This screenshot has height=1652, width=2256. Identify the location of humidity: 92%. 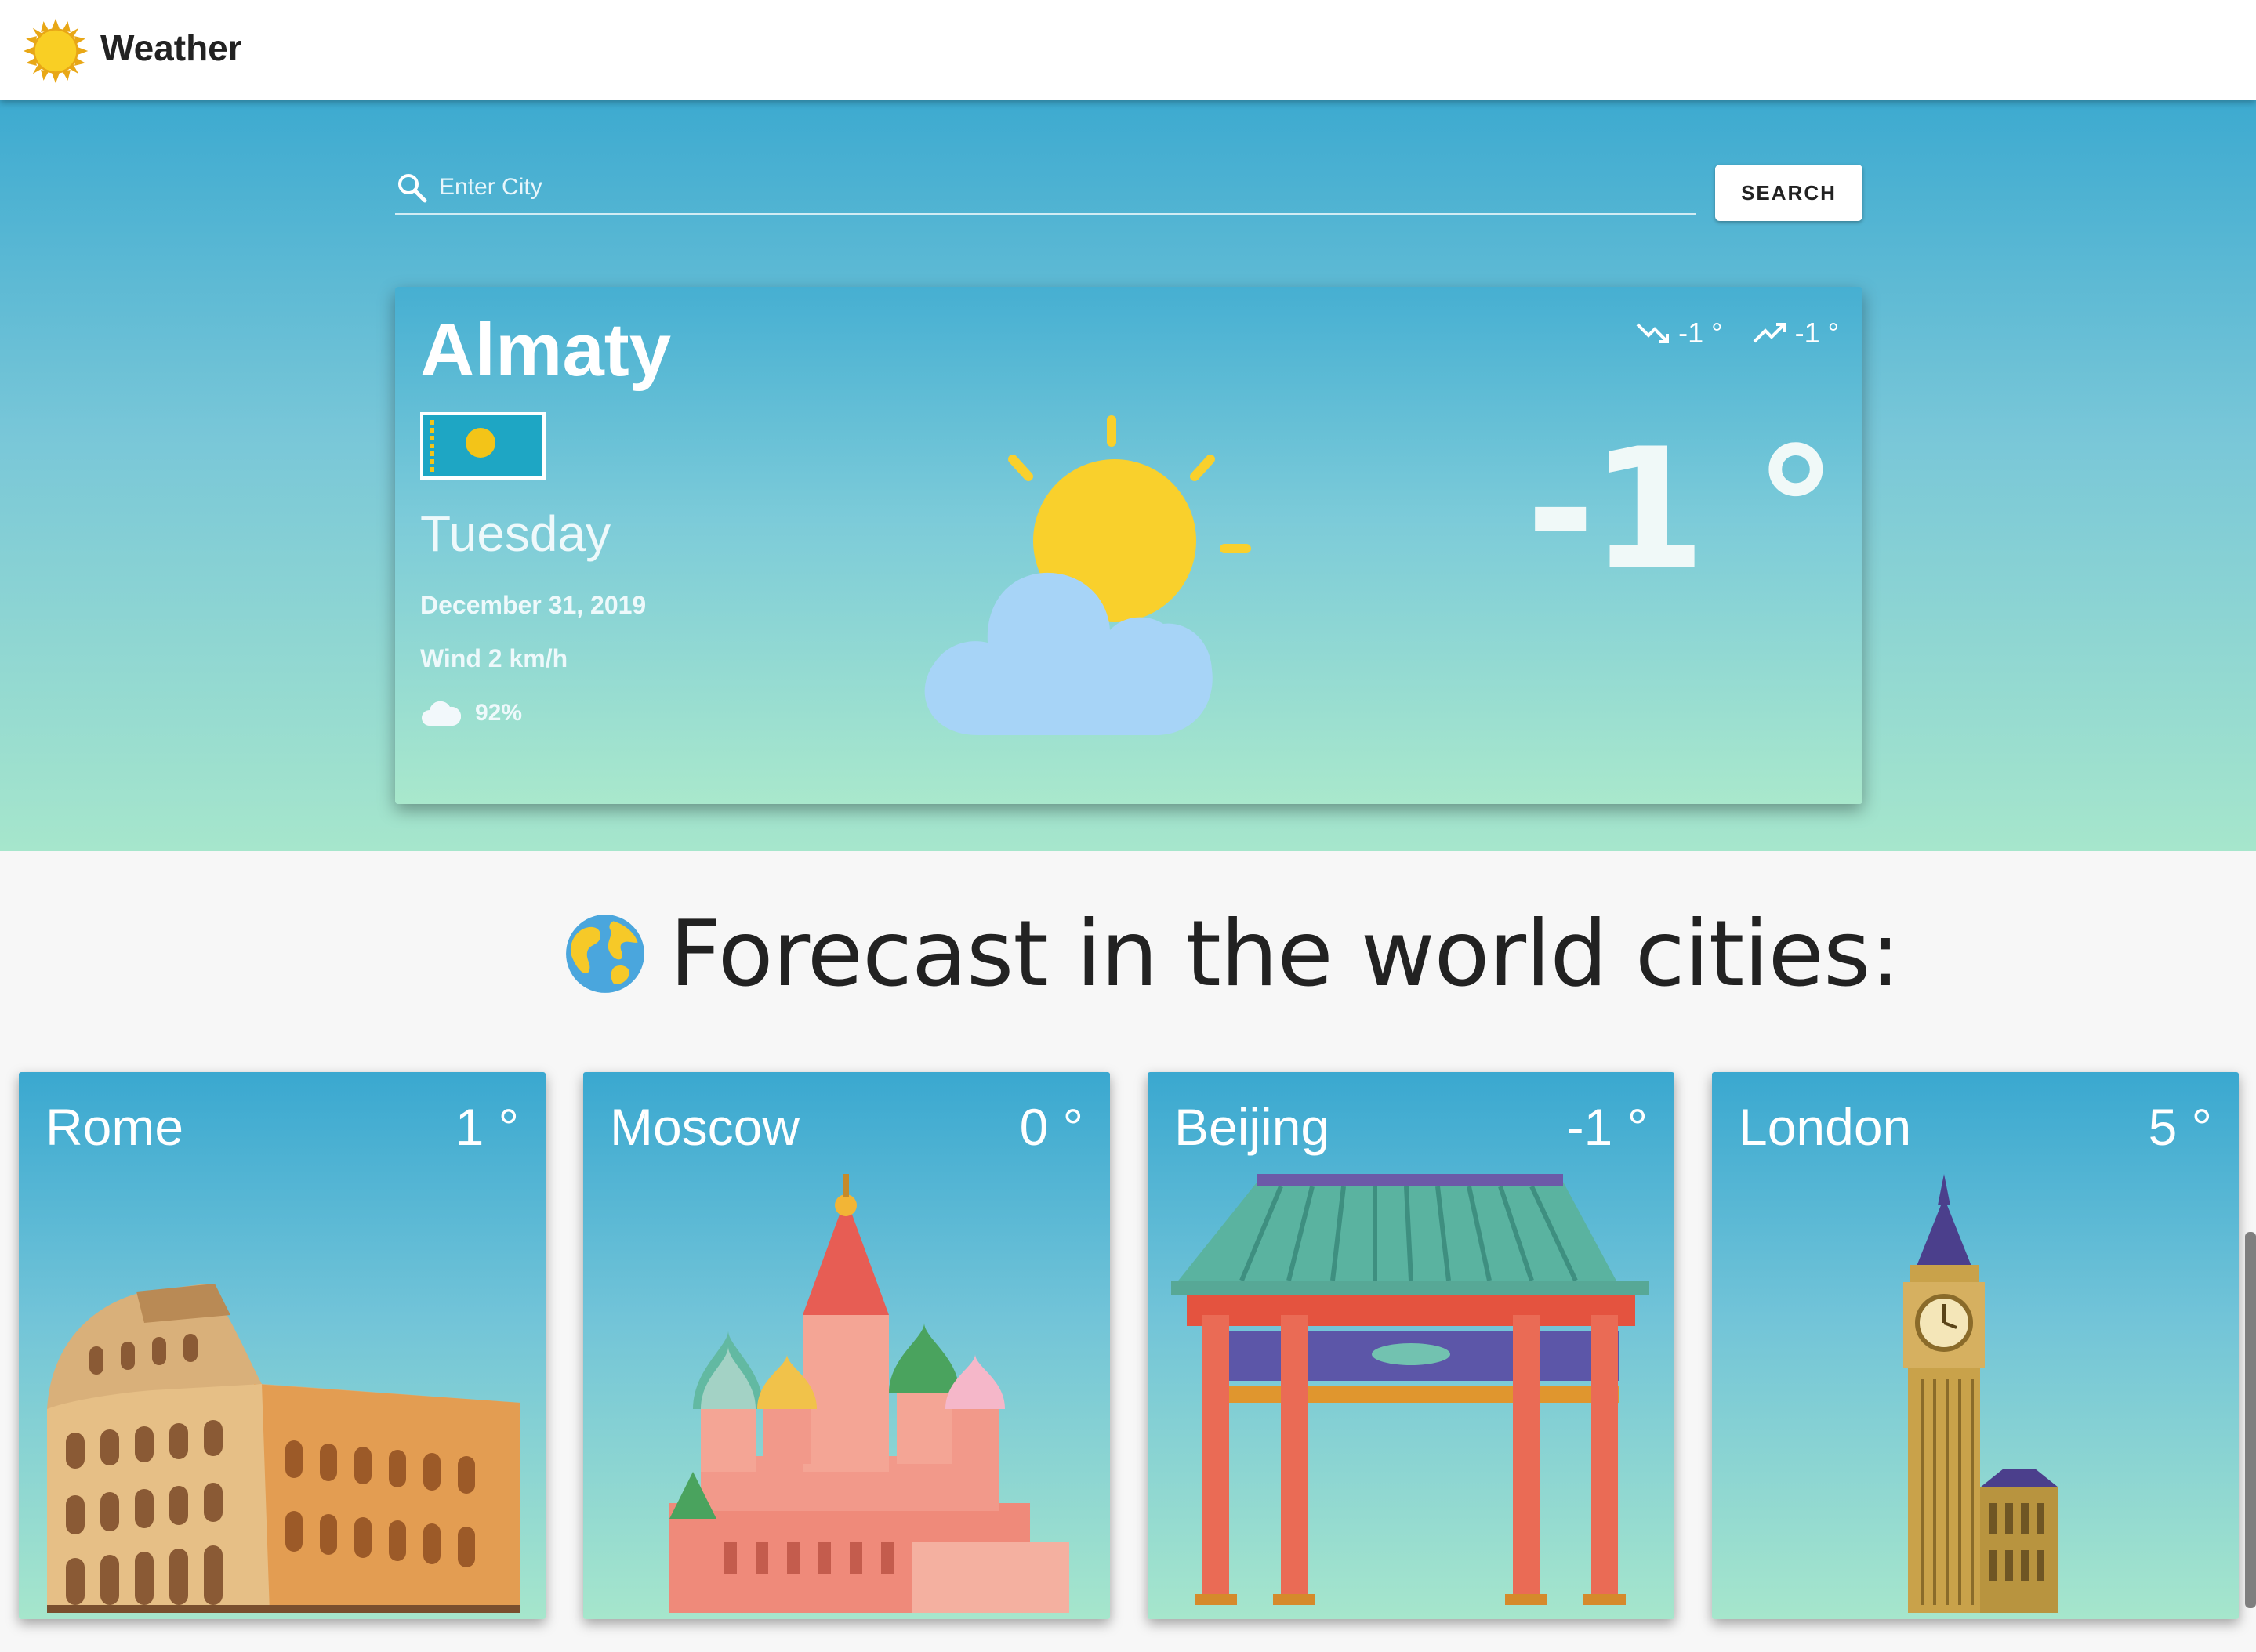
(471, 713).